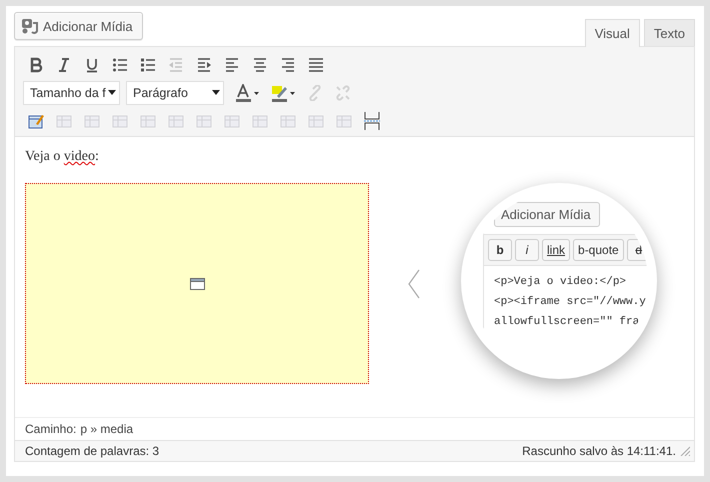 This screenshot has width=710, height=482. Describe the element at coordinates (343, 92) in the screenshot. I see `unlink-icon` at that location.